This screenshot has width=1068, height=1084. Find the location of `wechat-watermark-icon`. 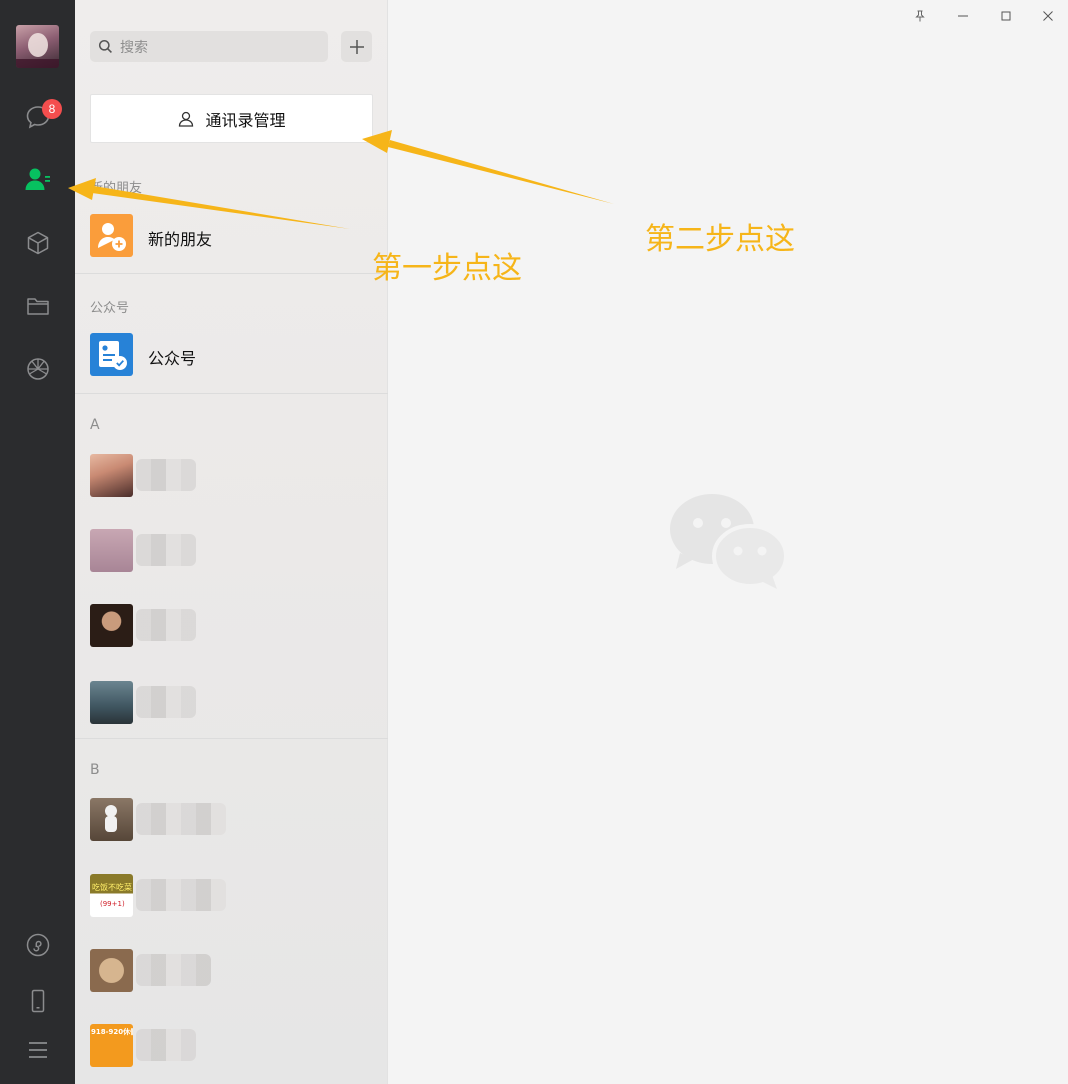

wechat-watermark-icon is located at coordinates (728, 544).